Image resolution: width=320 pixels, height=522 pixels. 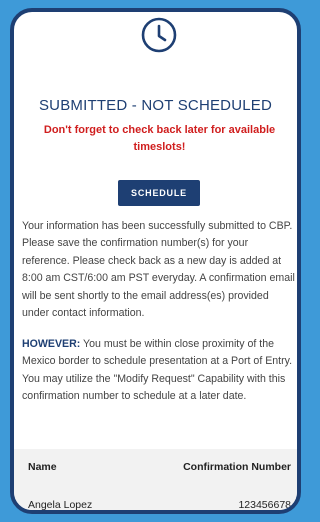 What do you see at coordinates (51, 344) in the screenshot?
I see `however-label: HOWEVER:` at bounding box center [51, 344].